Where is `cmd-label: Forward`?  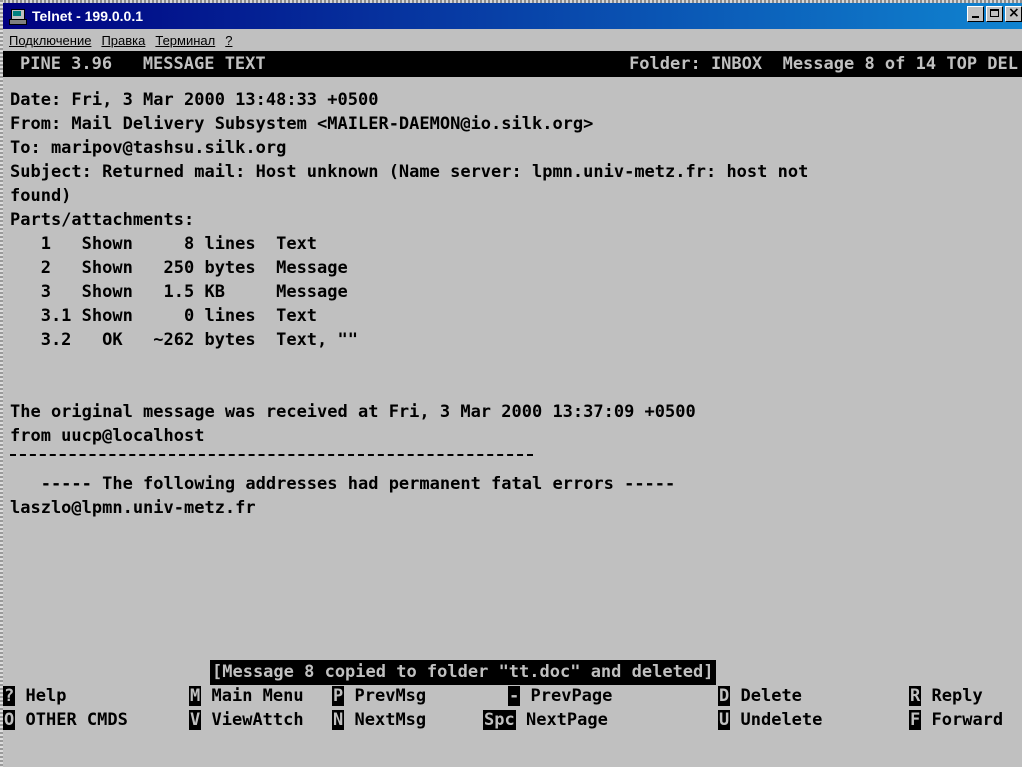 cmd-label: Forward is located at coordinates (967, 720).